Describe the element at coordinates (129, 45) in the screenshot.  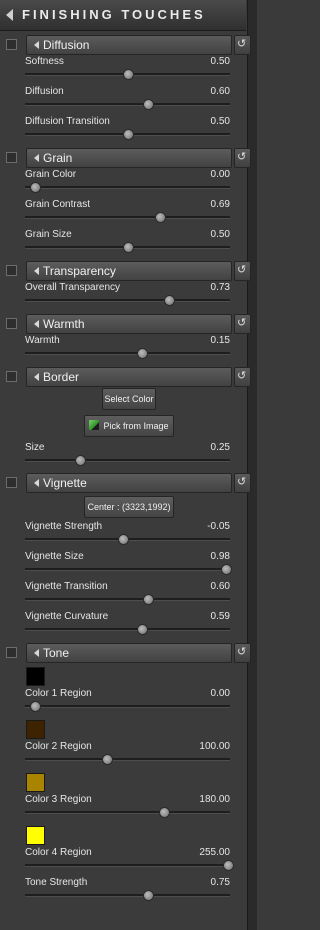
I see `diffusion-header: Diffusion` at that location.